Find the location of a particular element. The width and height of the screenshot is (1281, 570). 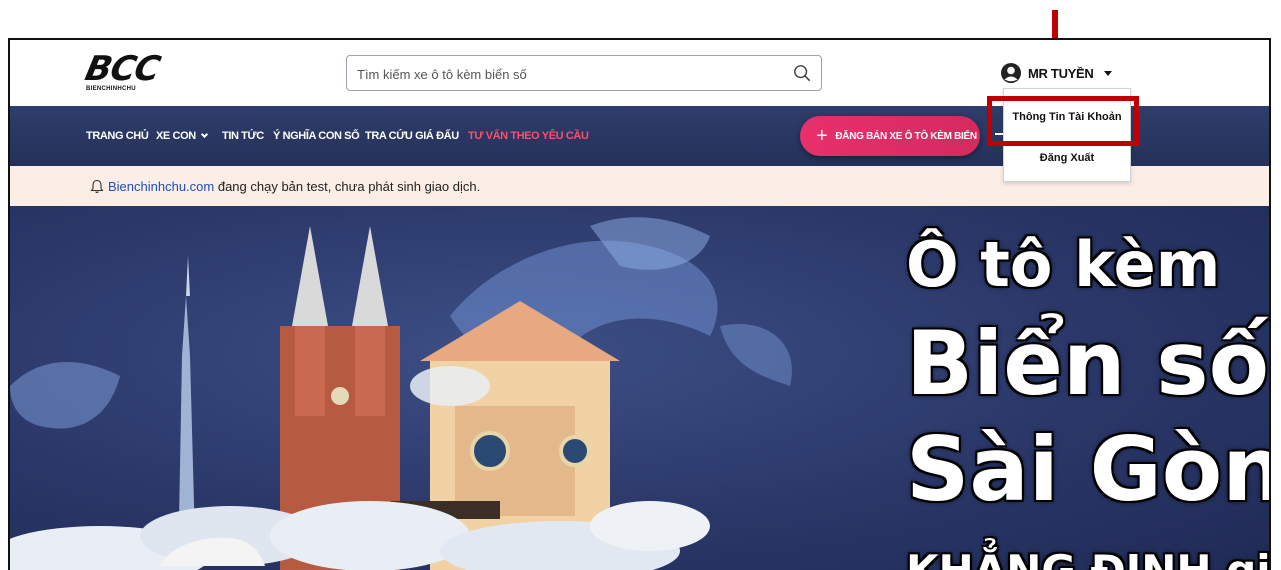

bell-icon is located at coordinates (97, 186).